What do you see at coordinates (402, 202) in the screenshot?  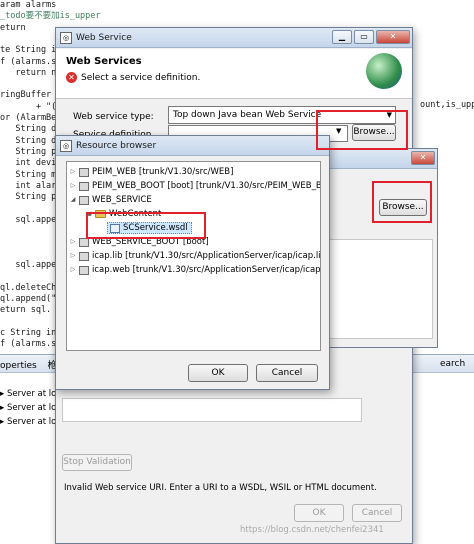 I see `annotation-box-browse-page` at bounding box center [402, 202].